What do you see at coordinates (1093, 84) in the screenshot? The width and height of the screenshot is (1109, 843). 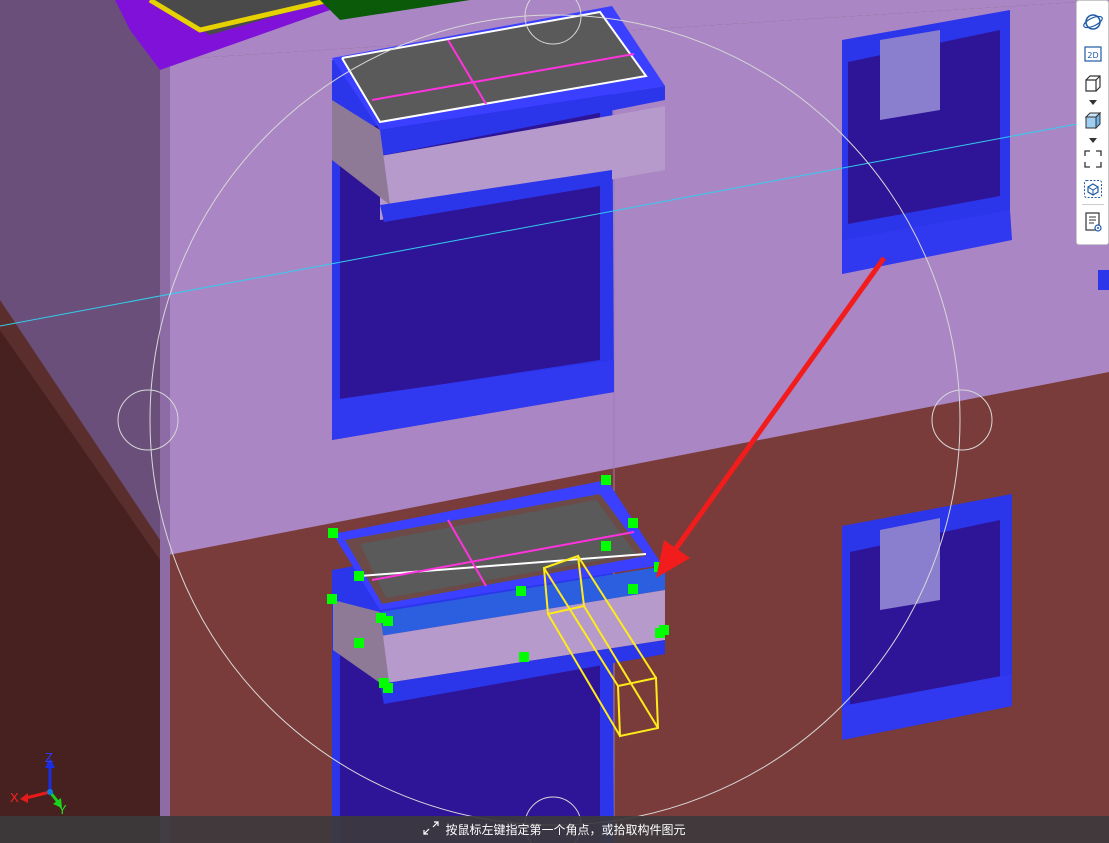 I see `box-view-icon` at bounding box center [1093, 84].